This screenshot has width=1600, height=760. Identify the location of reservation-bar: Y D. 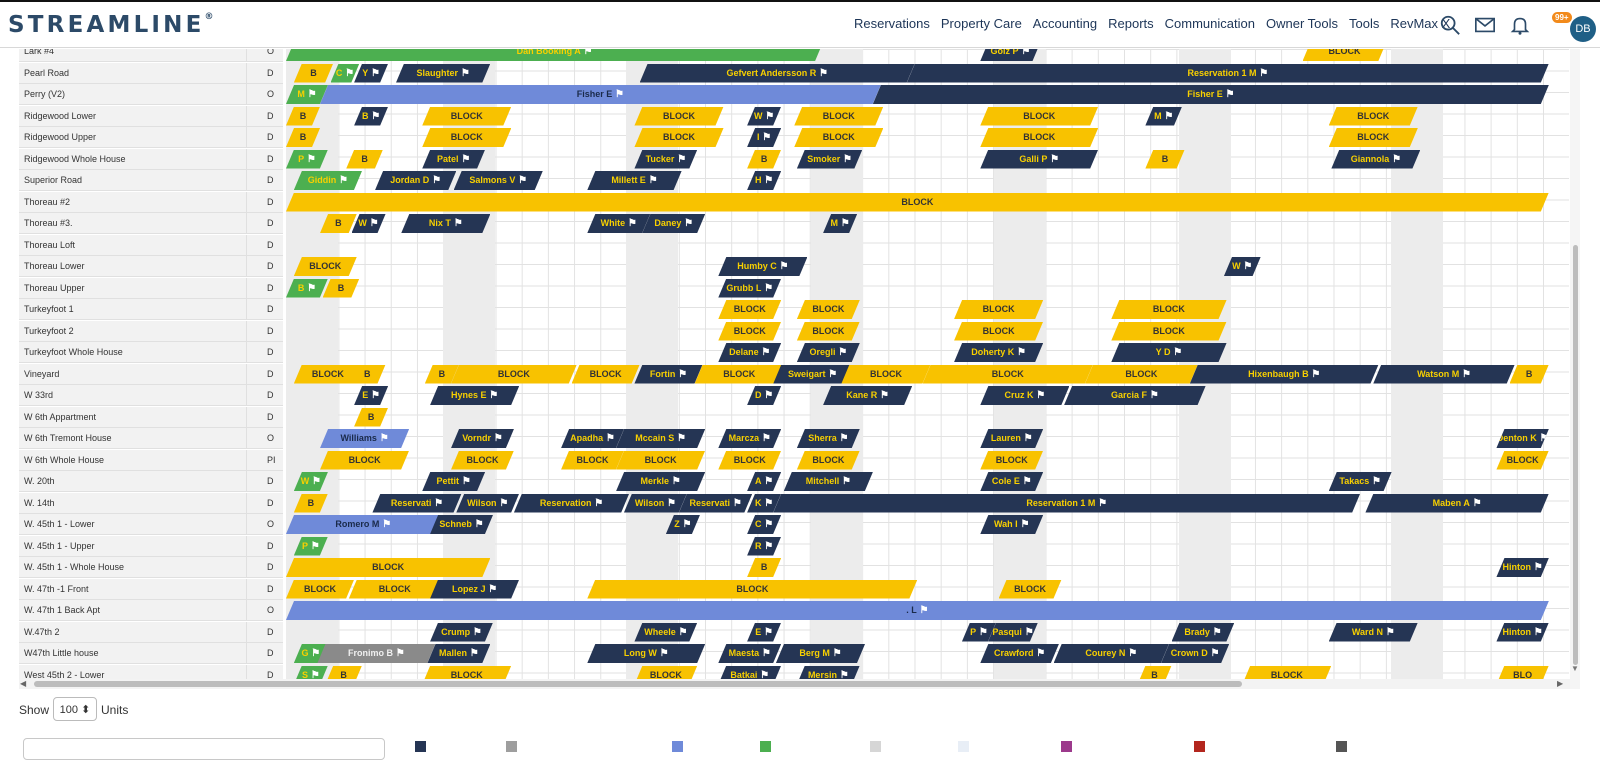
(1168, 352).